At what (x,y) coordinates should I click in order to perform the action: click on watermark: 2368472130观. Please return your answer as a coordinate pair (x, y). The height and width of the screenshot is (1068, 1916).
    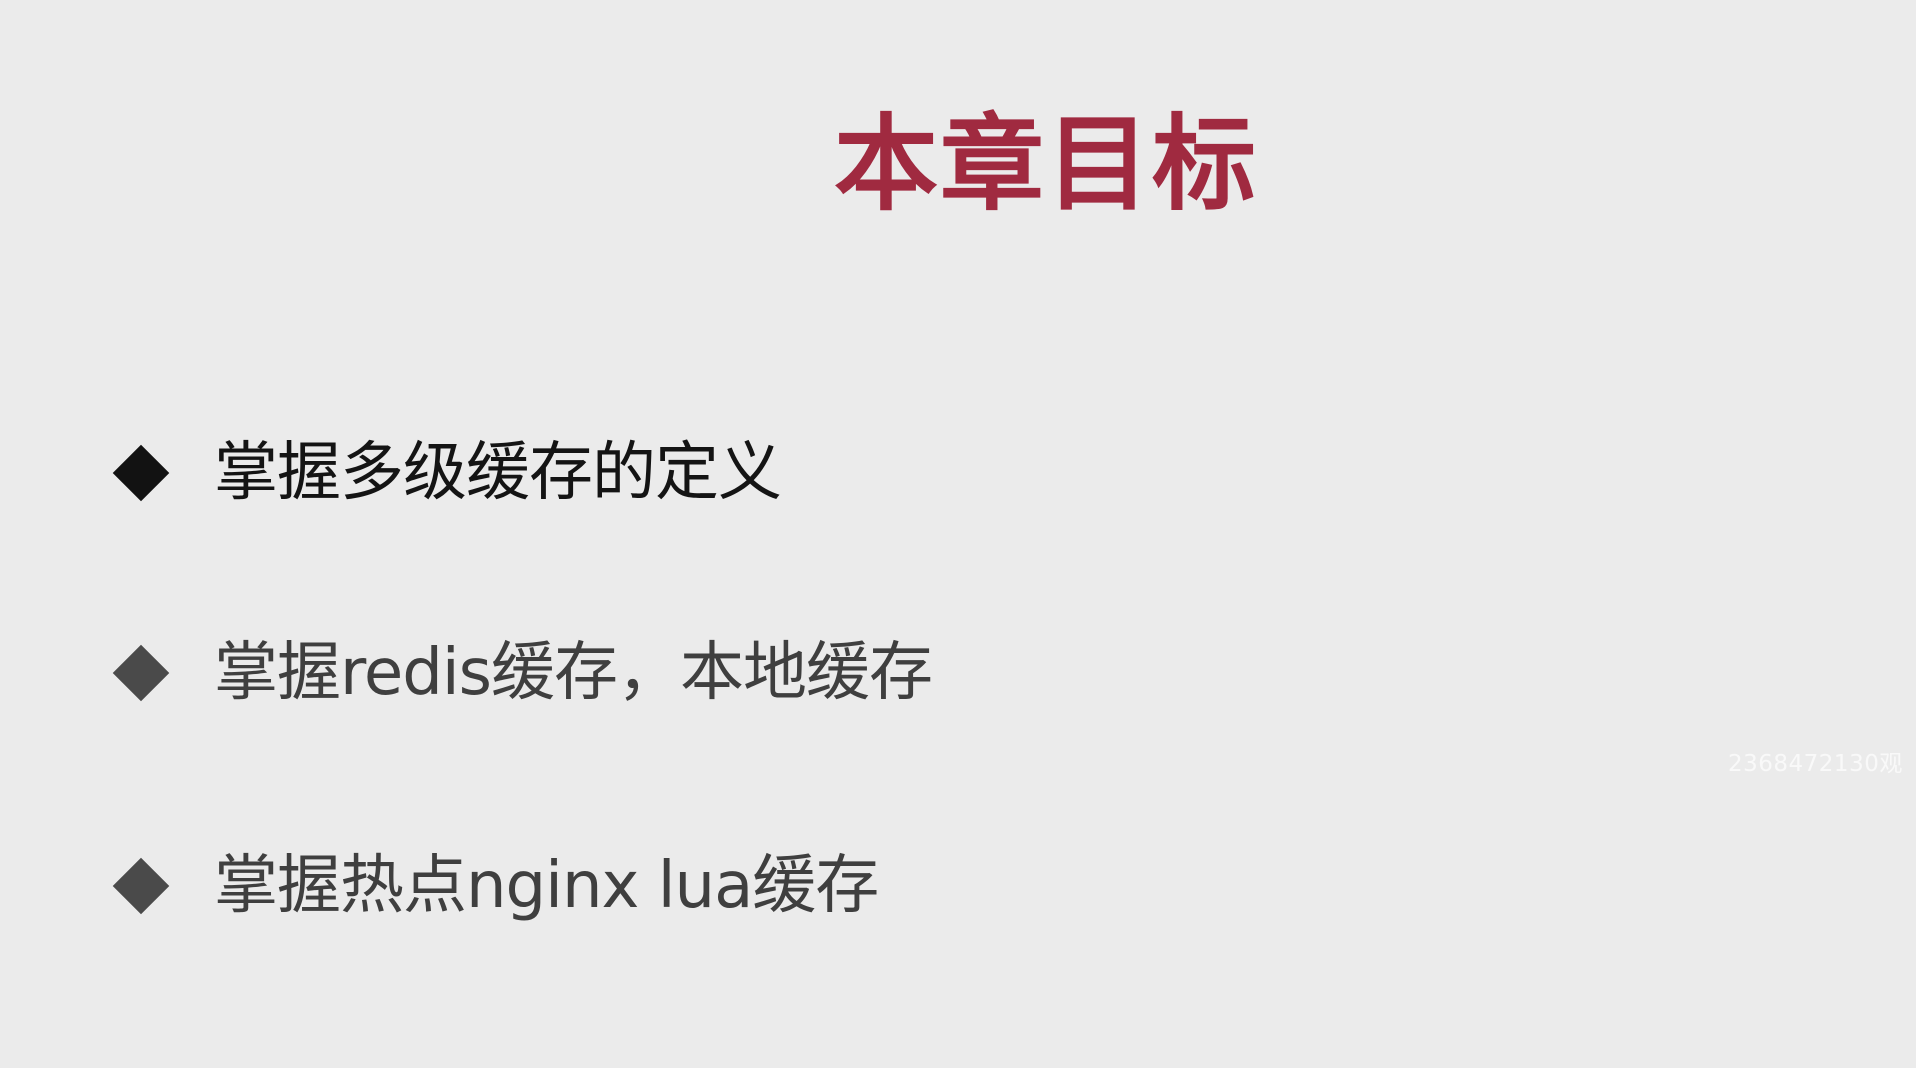
    Looking at the image, I should click on (1815, 764).